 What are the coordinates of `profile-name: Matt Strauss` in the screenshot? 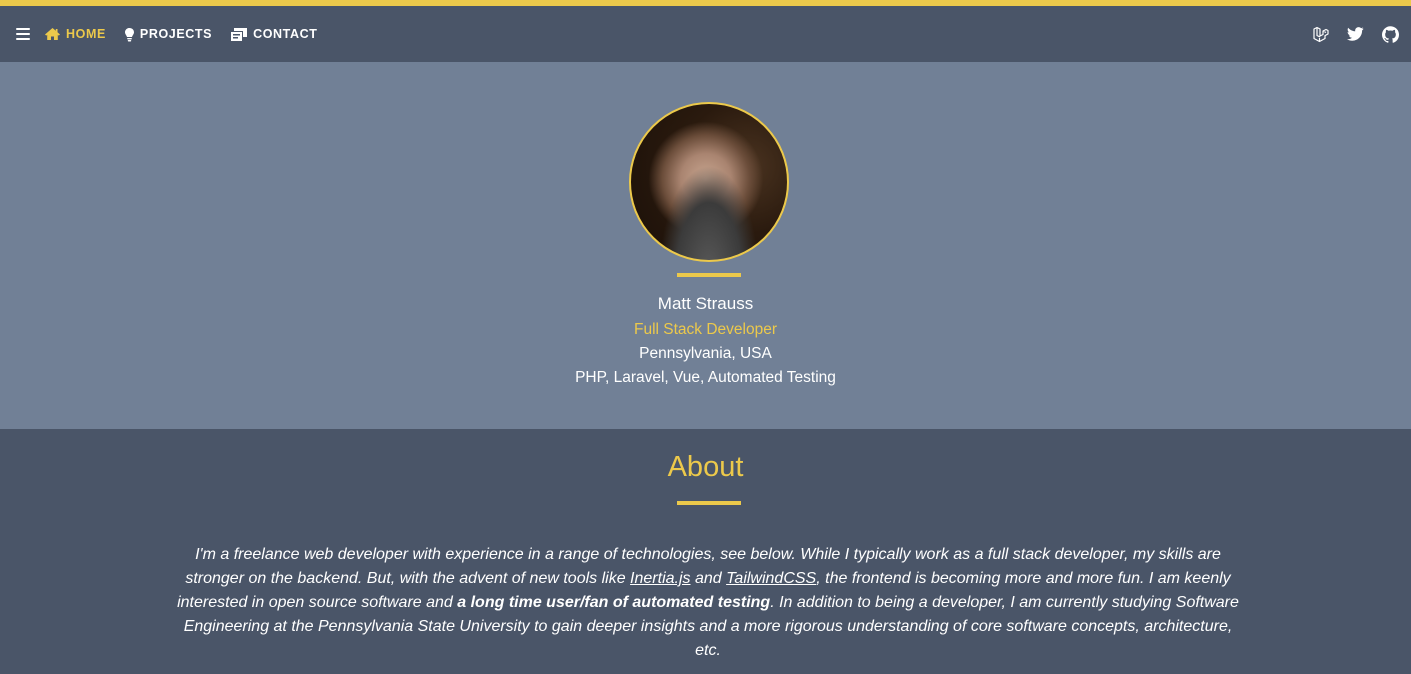 It's located at (705, 303).